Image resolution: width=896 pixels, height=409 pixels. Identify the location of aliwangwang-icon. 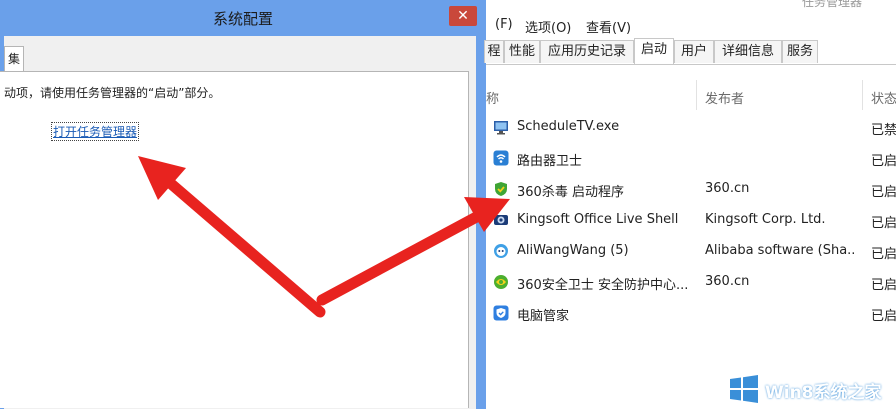
(501, 251).